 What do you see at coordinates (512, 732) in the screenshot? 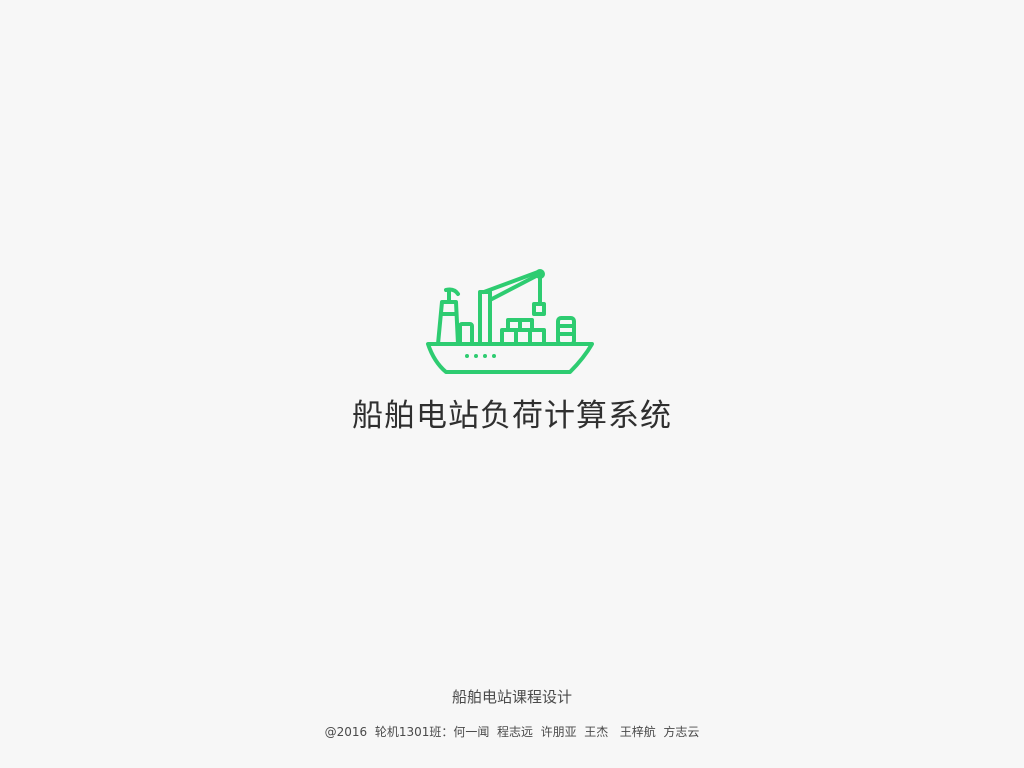
I see `credits-text: @2016 轮机1301班：何一闻 程志远 许朋亚 王杰 王梓航 方志云` at bounding box center [512, 732].